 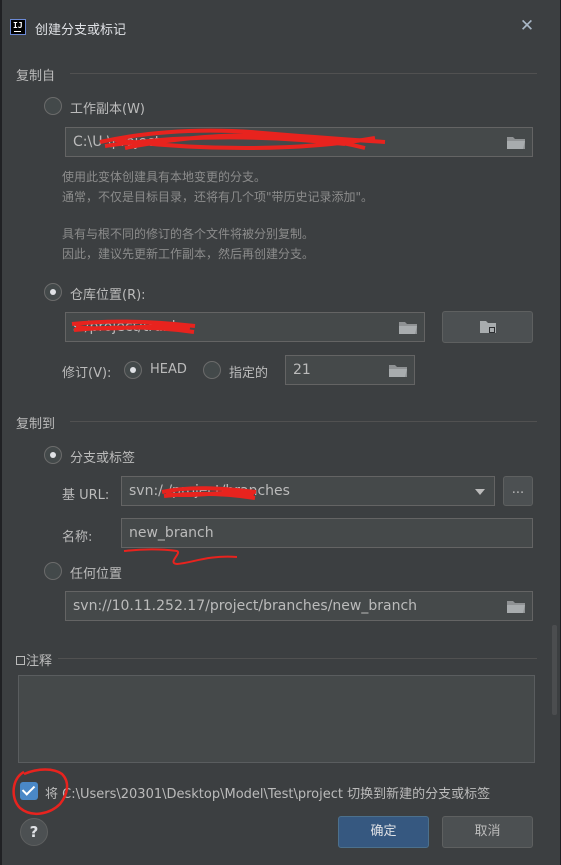 I want to click on base-url-label: 基 URL:, so click(x=86, y=495).